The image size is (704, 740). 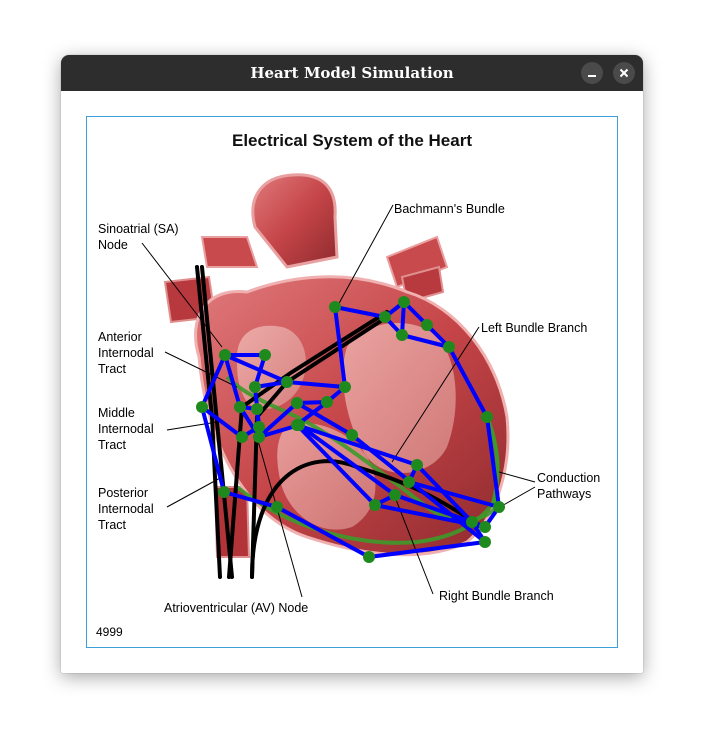 I want to click on label-conduction-line2: Pathways, so click(x=564, y=494).